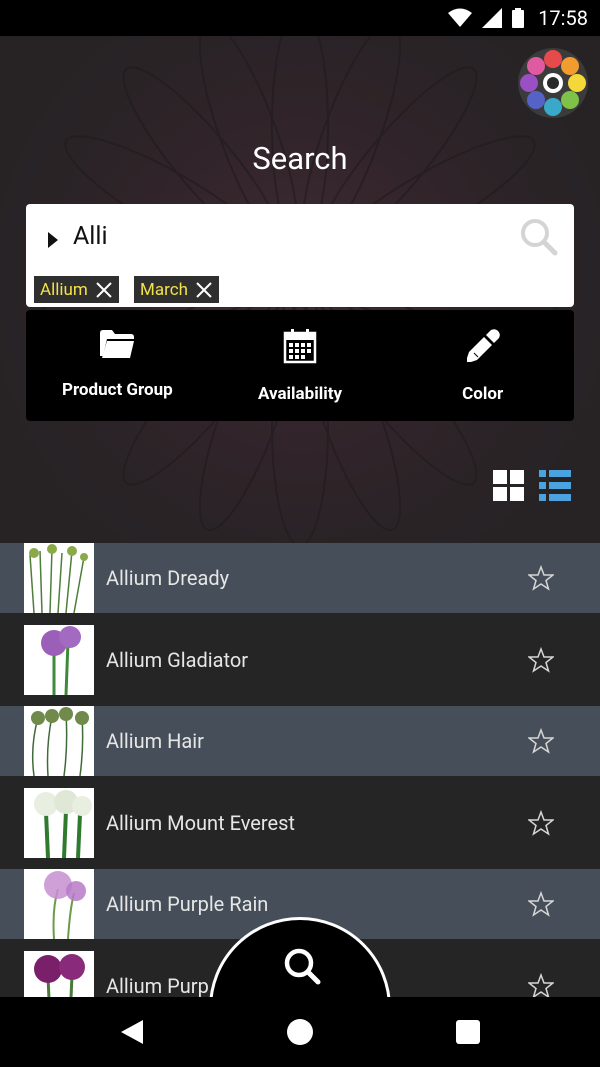  What do you see at coordinates (482, 365) in the screenshot?
I see `filter-color: Color` at bounding box center [482, 365].